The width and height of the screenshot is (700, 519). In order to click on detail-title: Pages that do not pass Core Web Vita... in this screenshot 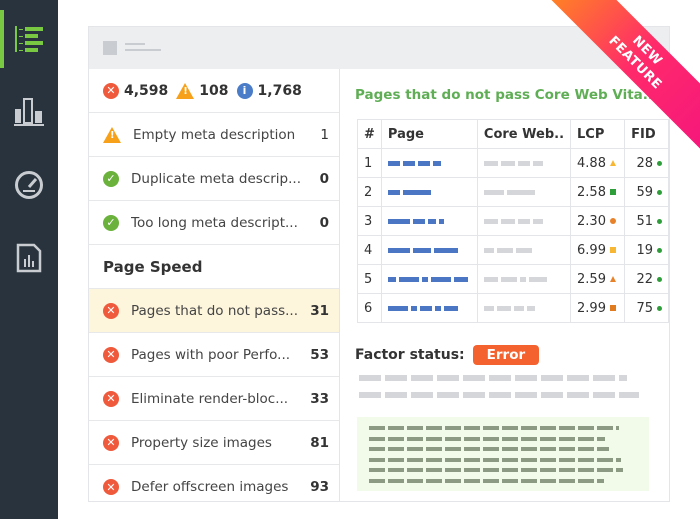, I will do `click(507, 95)`.